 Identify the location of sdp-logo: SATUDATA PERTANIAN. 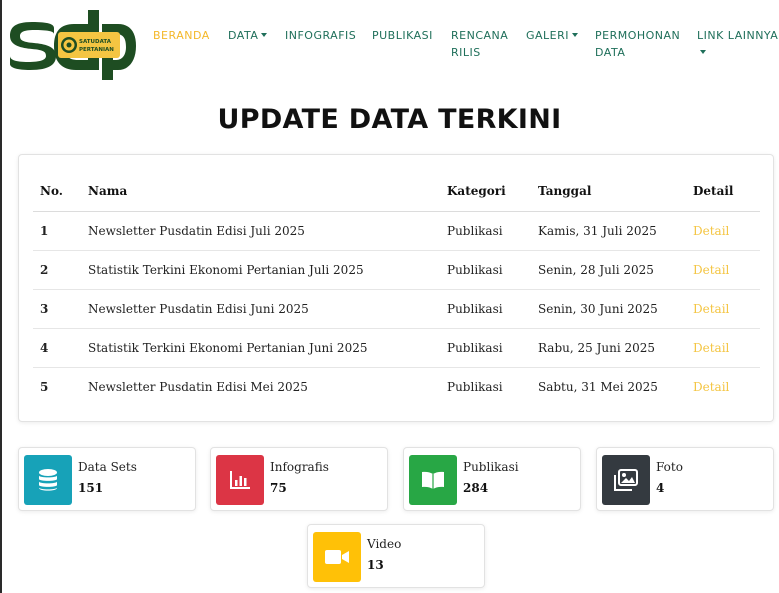
(72, 44).